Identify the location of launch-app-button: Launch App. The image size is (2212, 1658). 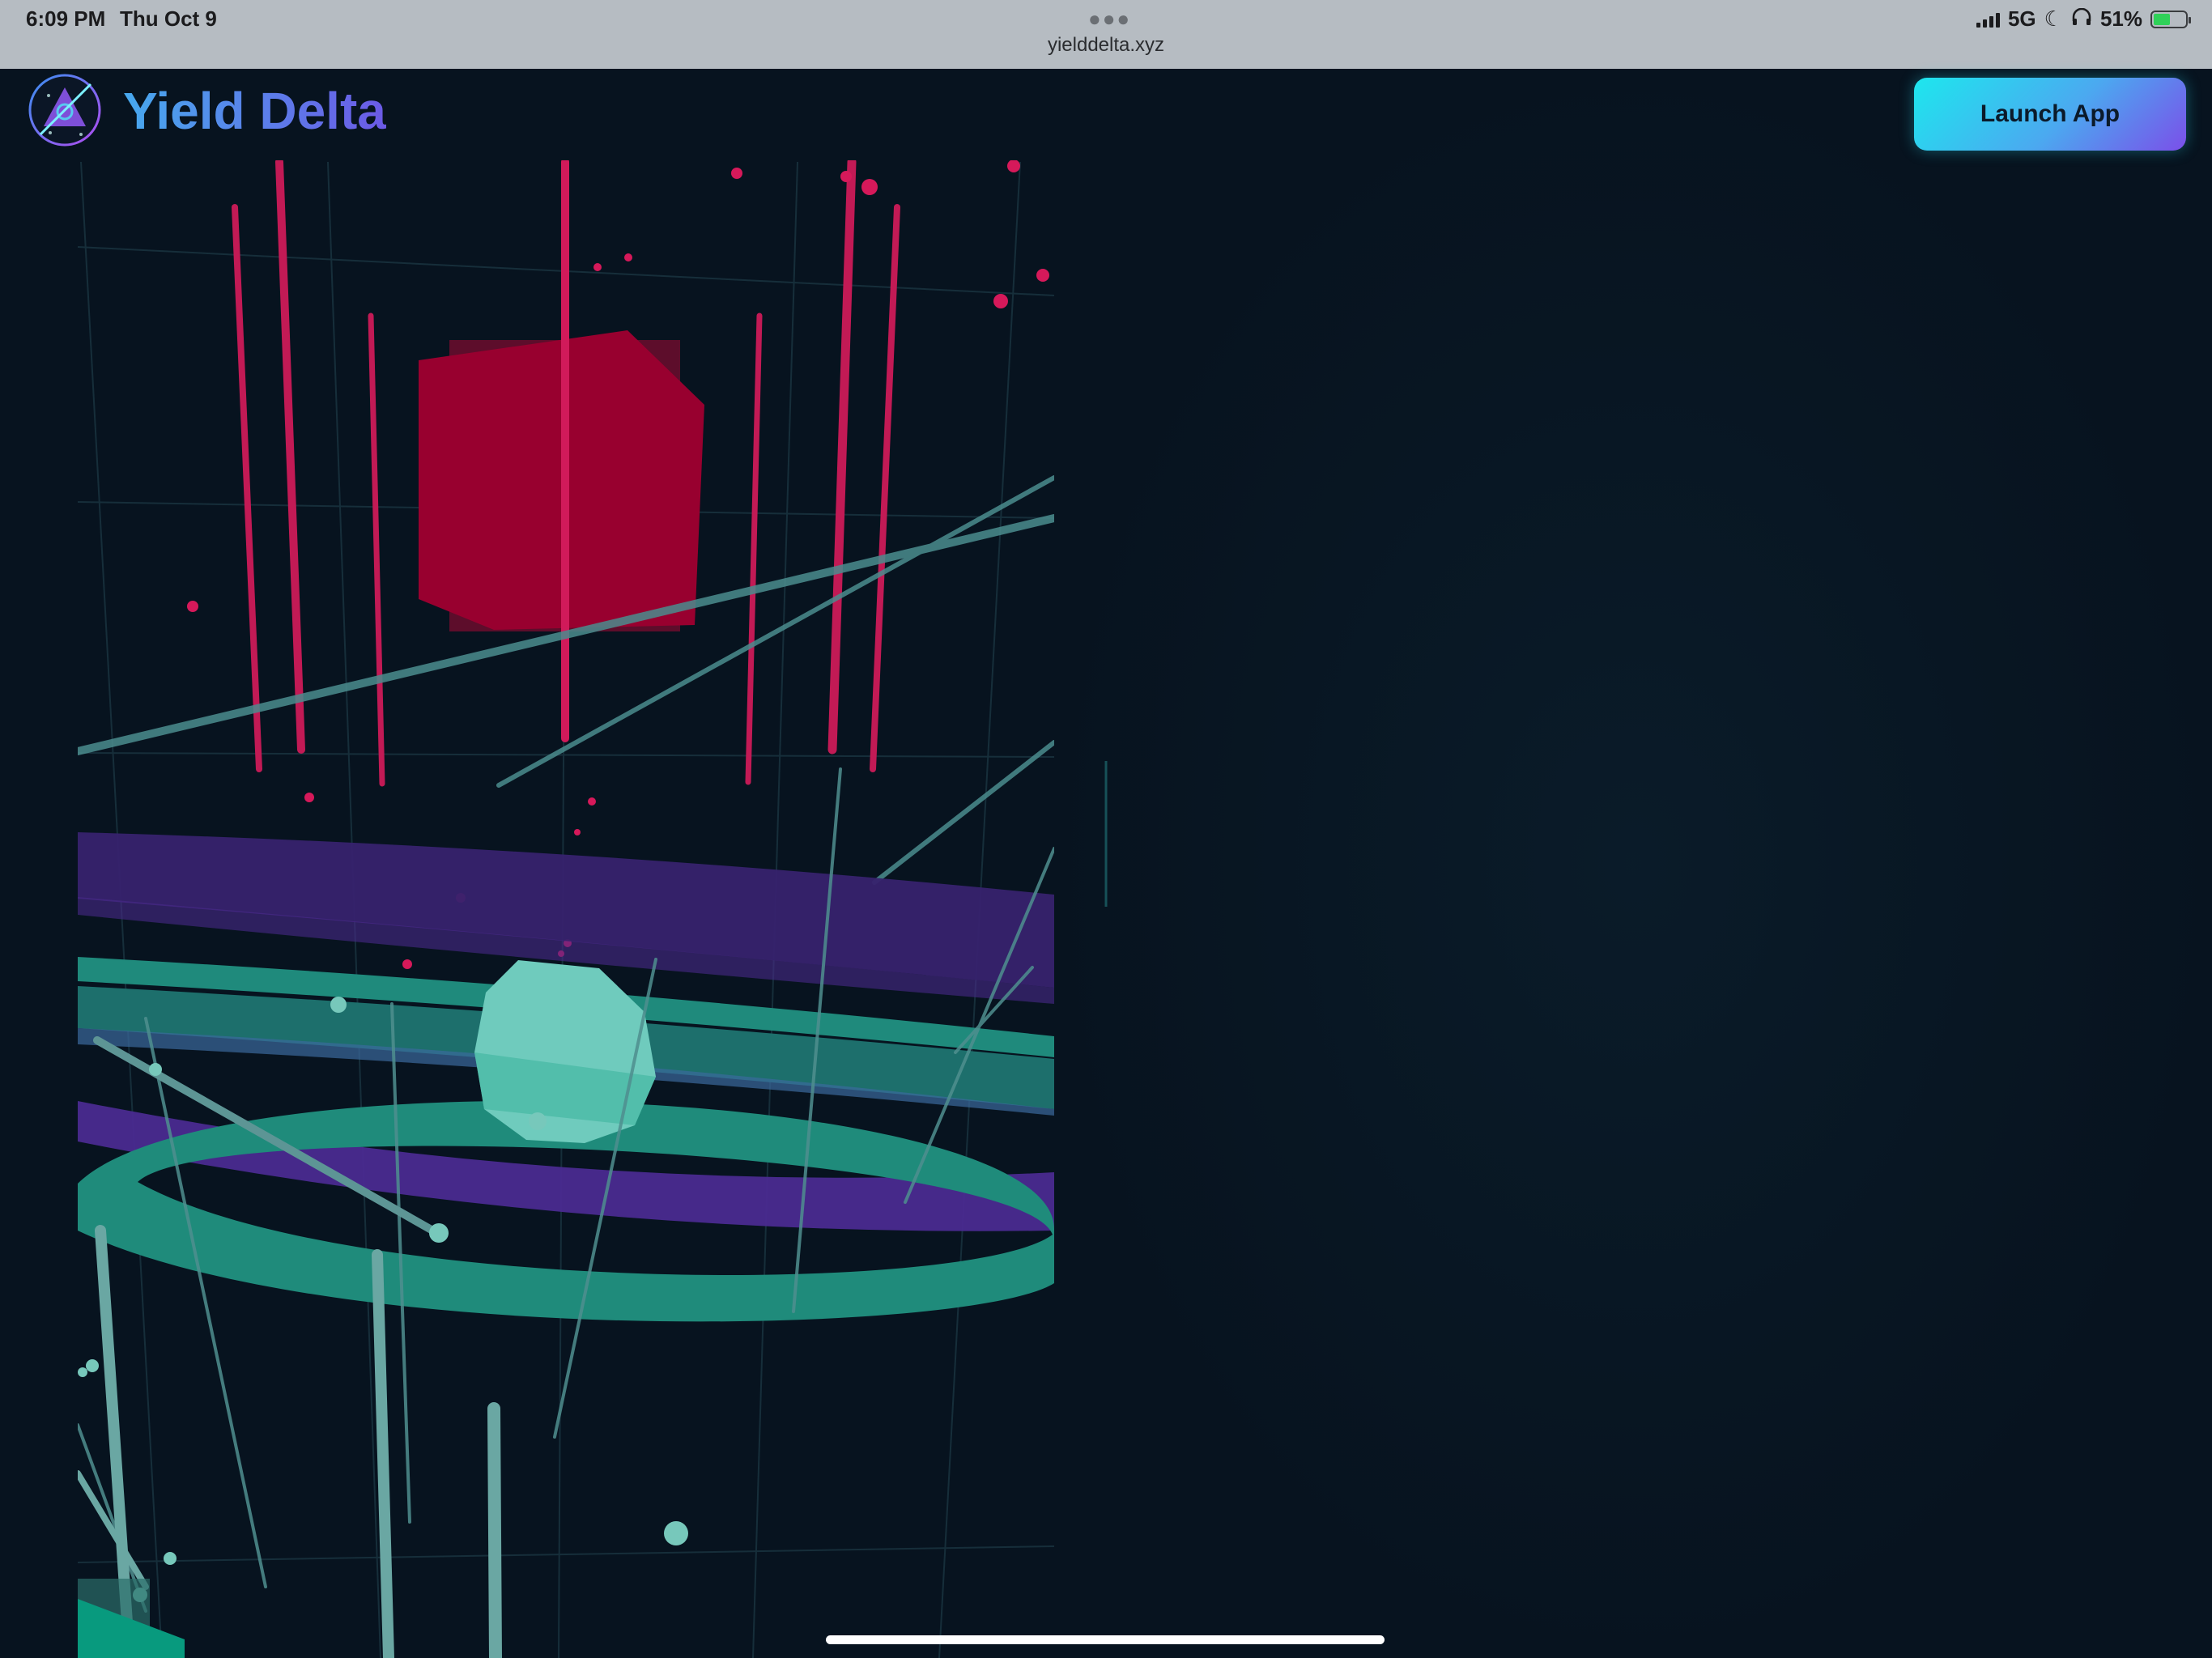
(2050, 114).